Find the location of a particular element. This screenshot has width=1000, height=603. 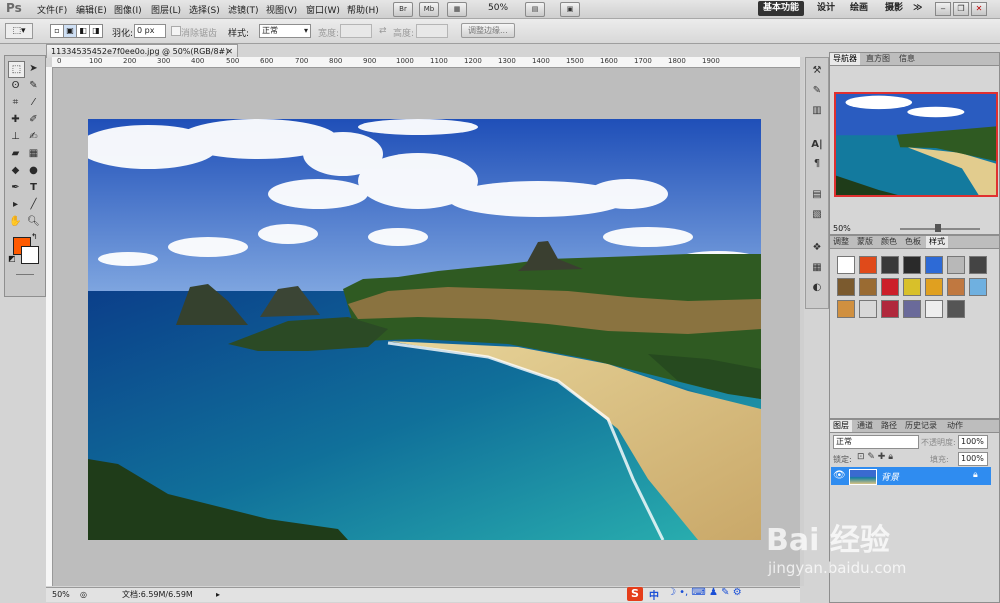

brush-tool-icon: ✐ is located at coordinates (33, 119).